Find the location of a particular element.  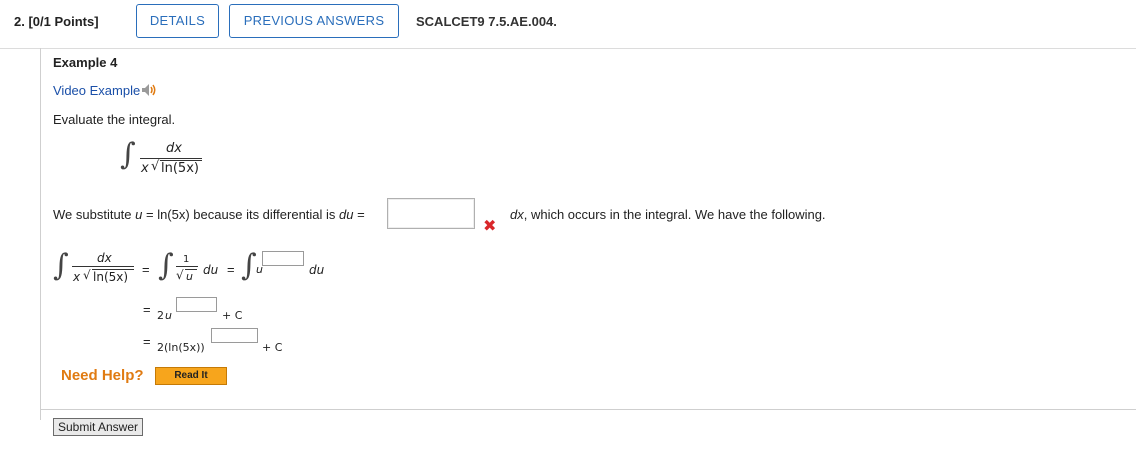

u-base: u is located at coordinates (168, 315).